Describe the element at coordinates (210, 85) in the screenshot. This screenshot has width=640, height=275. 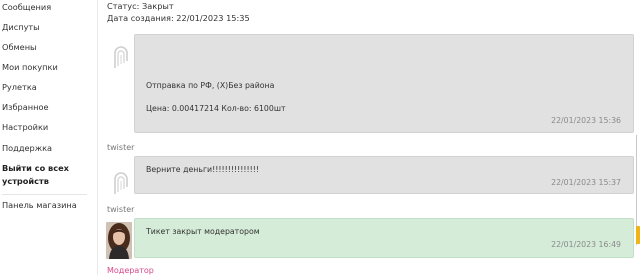
I see `message-text: Отправка по РФ, (Х)Без района` at that location.